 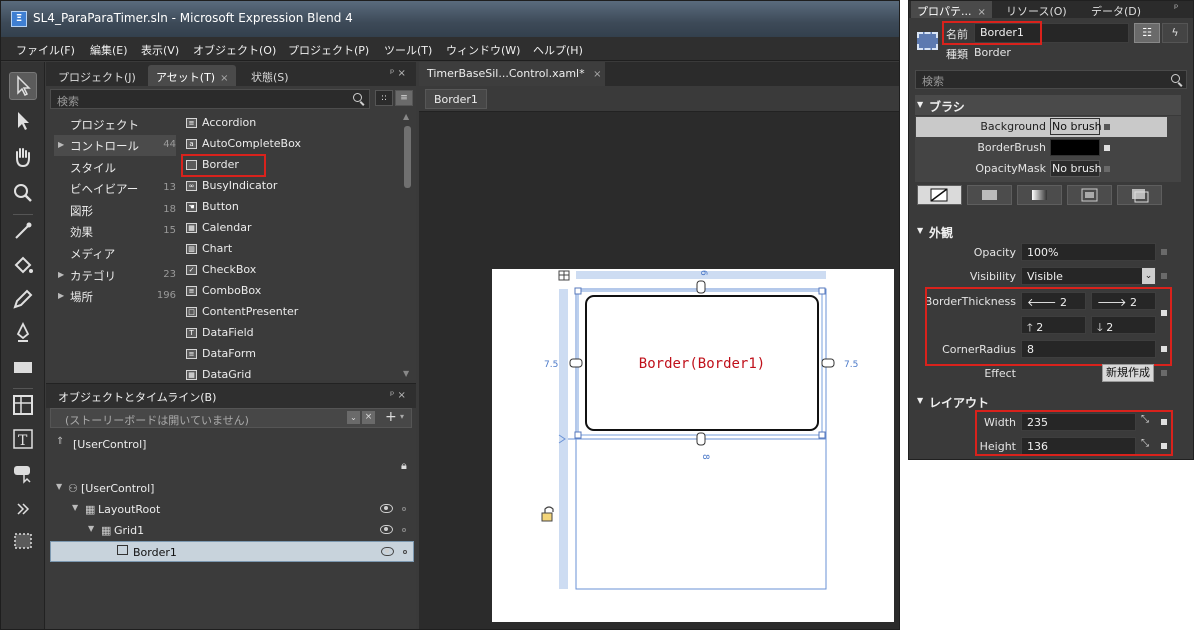 What do you see at coordinates (1139, 195) in the screenshot?
I see `resource-brush-button` at bounding box center [1139, 195].